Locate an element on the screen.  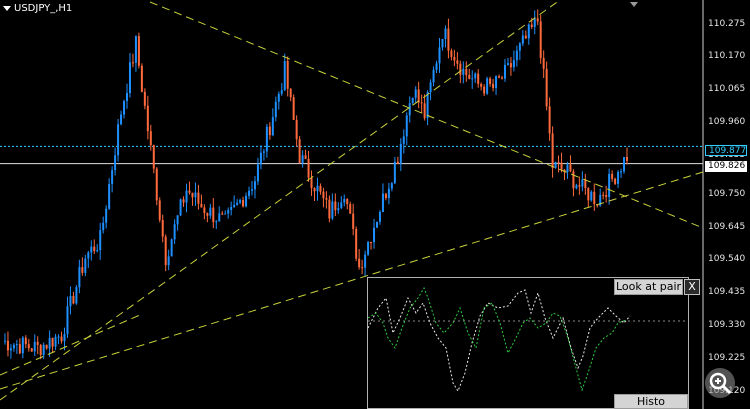
chart-menu-icon is located at coordinates (7, 8).